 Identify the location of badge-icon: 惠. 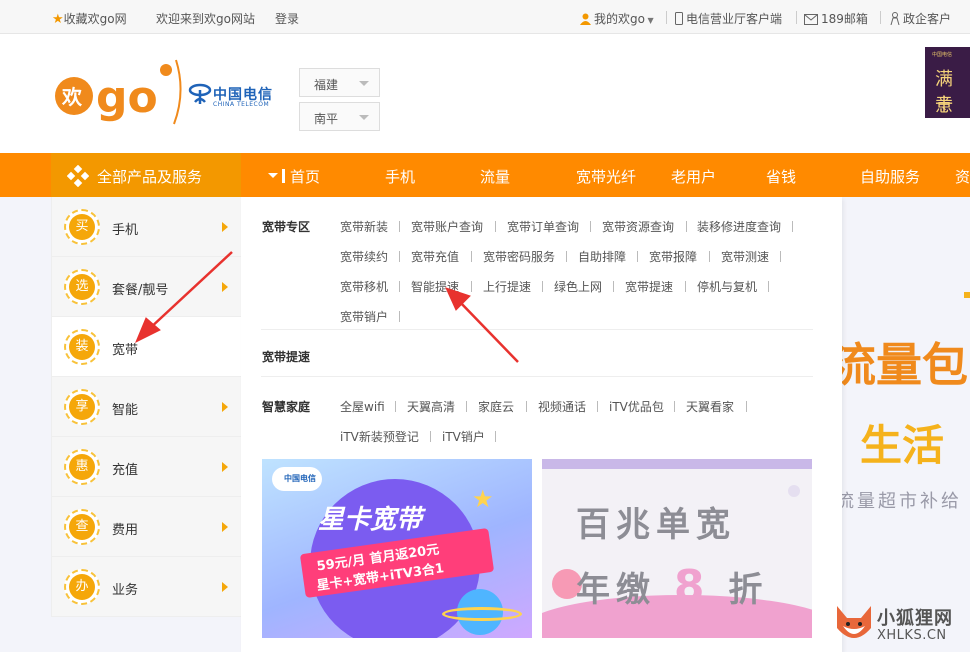
(82, 467).